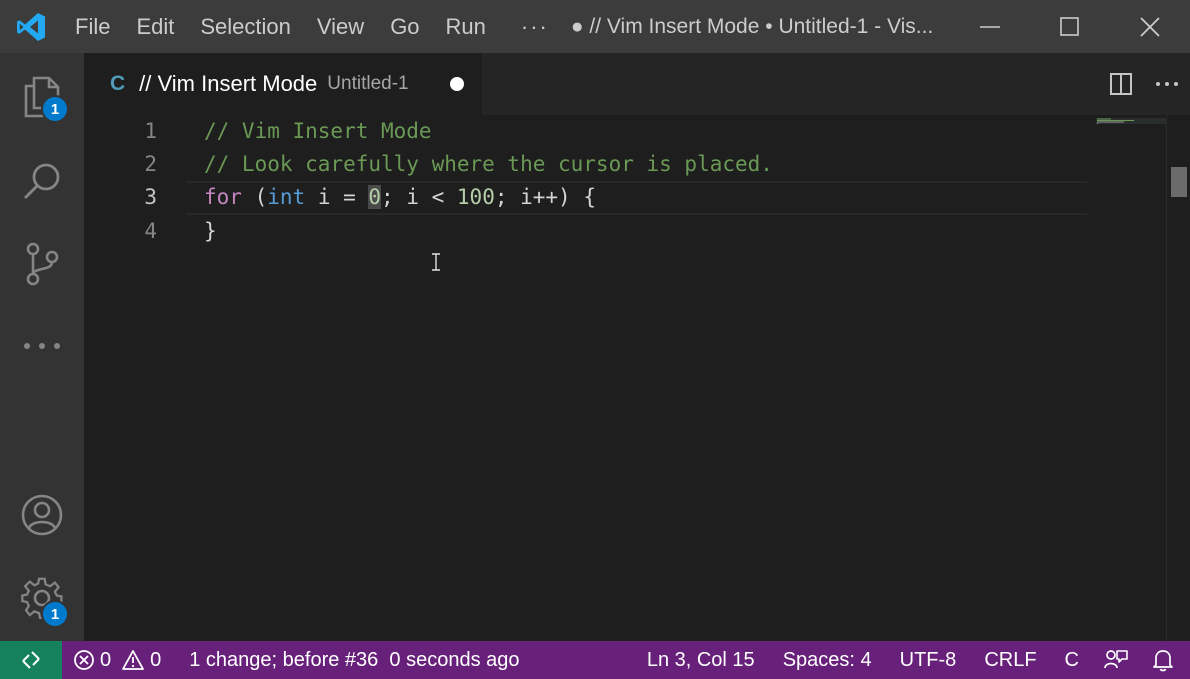  Describe the element at coordinates (156, 659) in the screenshot. I see `warning-count: 0` at that location.